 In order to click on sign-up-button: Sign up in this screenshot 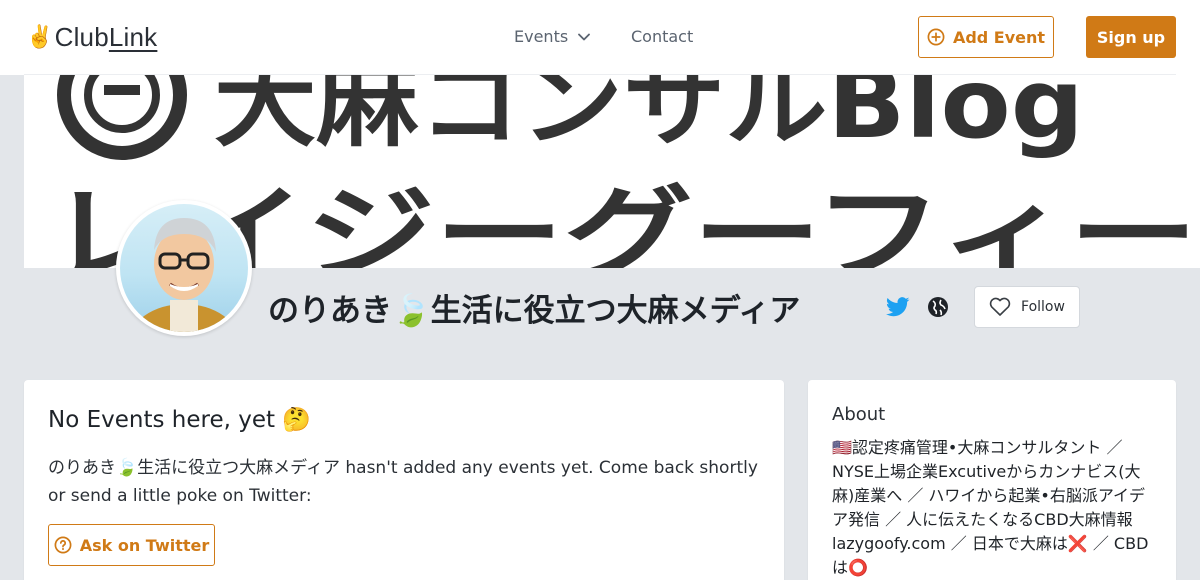, I will do `click(1131, 37)`.